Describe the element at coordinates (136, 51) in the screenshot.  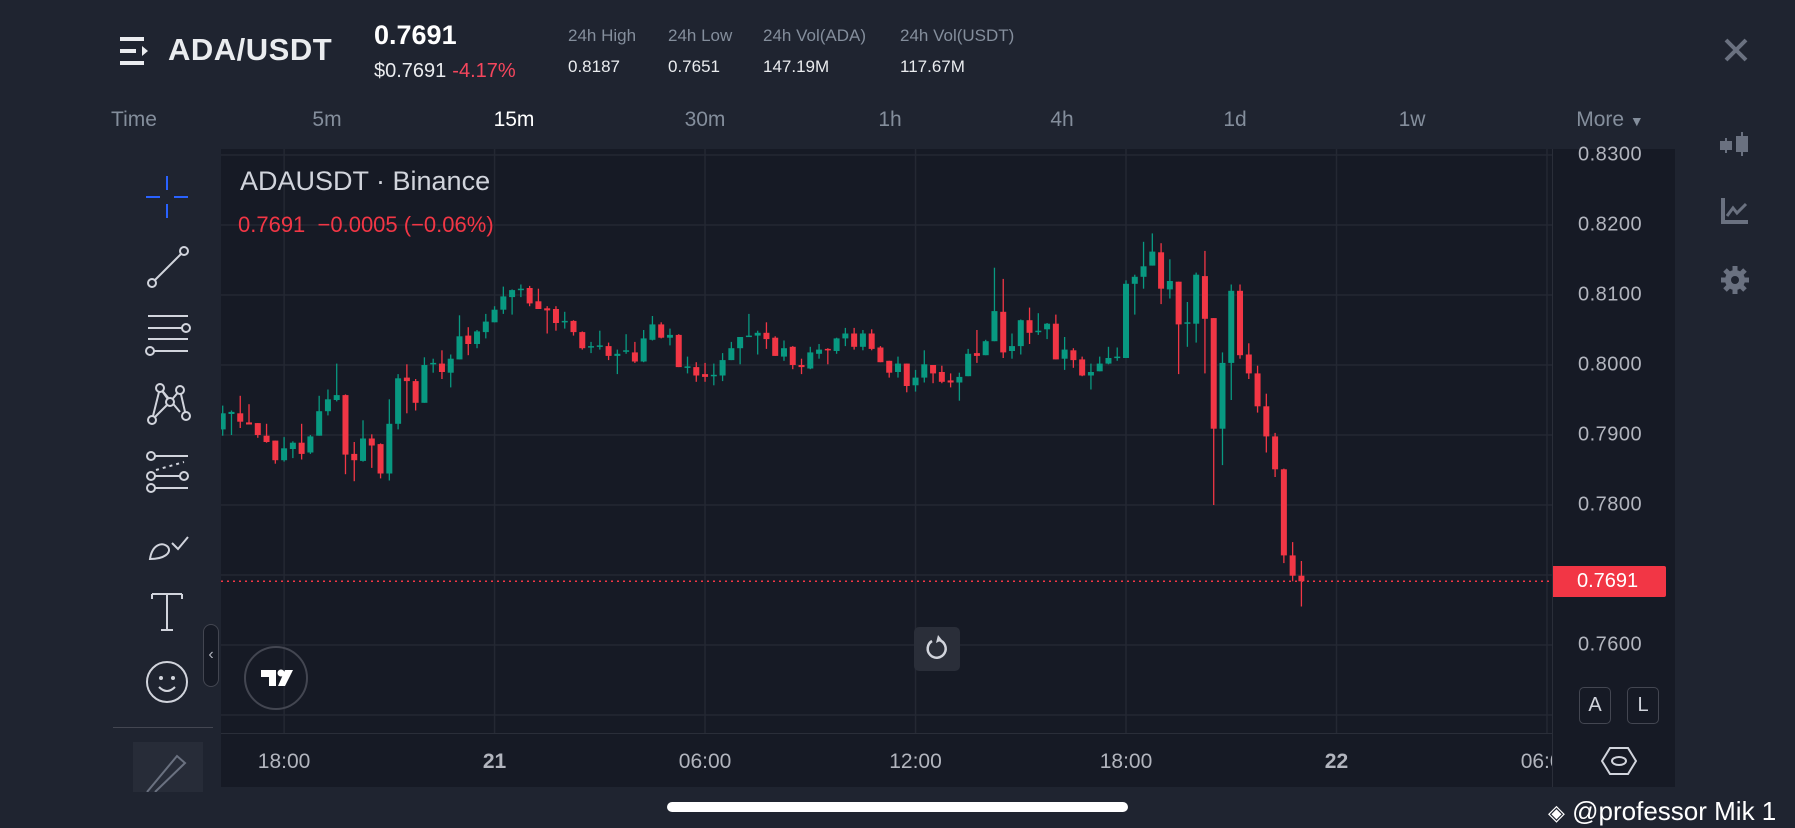
I see `menu-icon` at that location.